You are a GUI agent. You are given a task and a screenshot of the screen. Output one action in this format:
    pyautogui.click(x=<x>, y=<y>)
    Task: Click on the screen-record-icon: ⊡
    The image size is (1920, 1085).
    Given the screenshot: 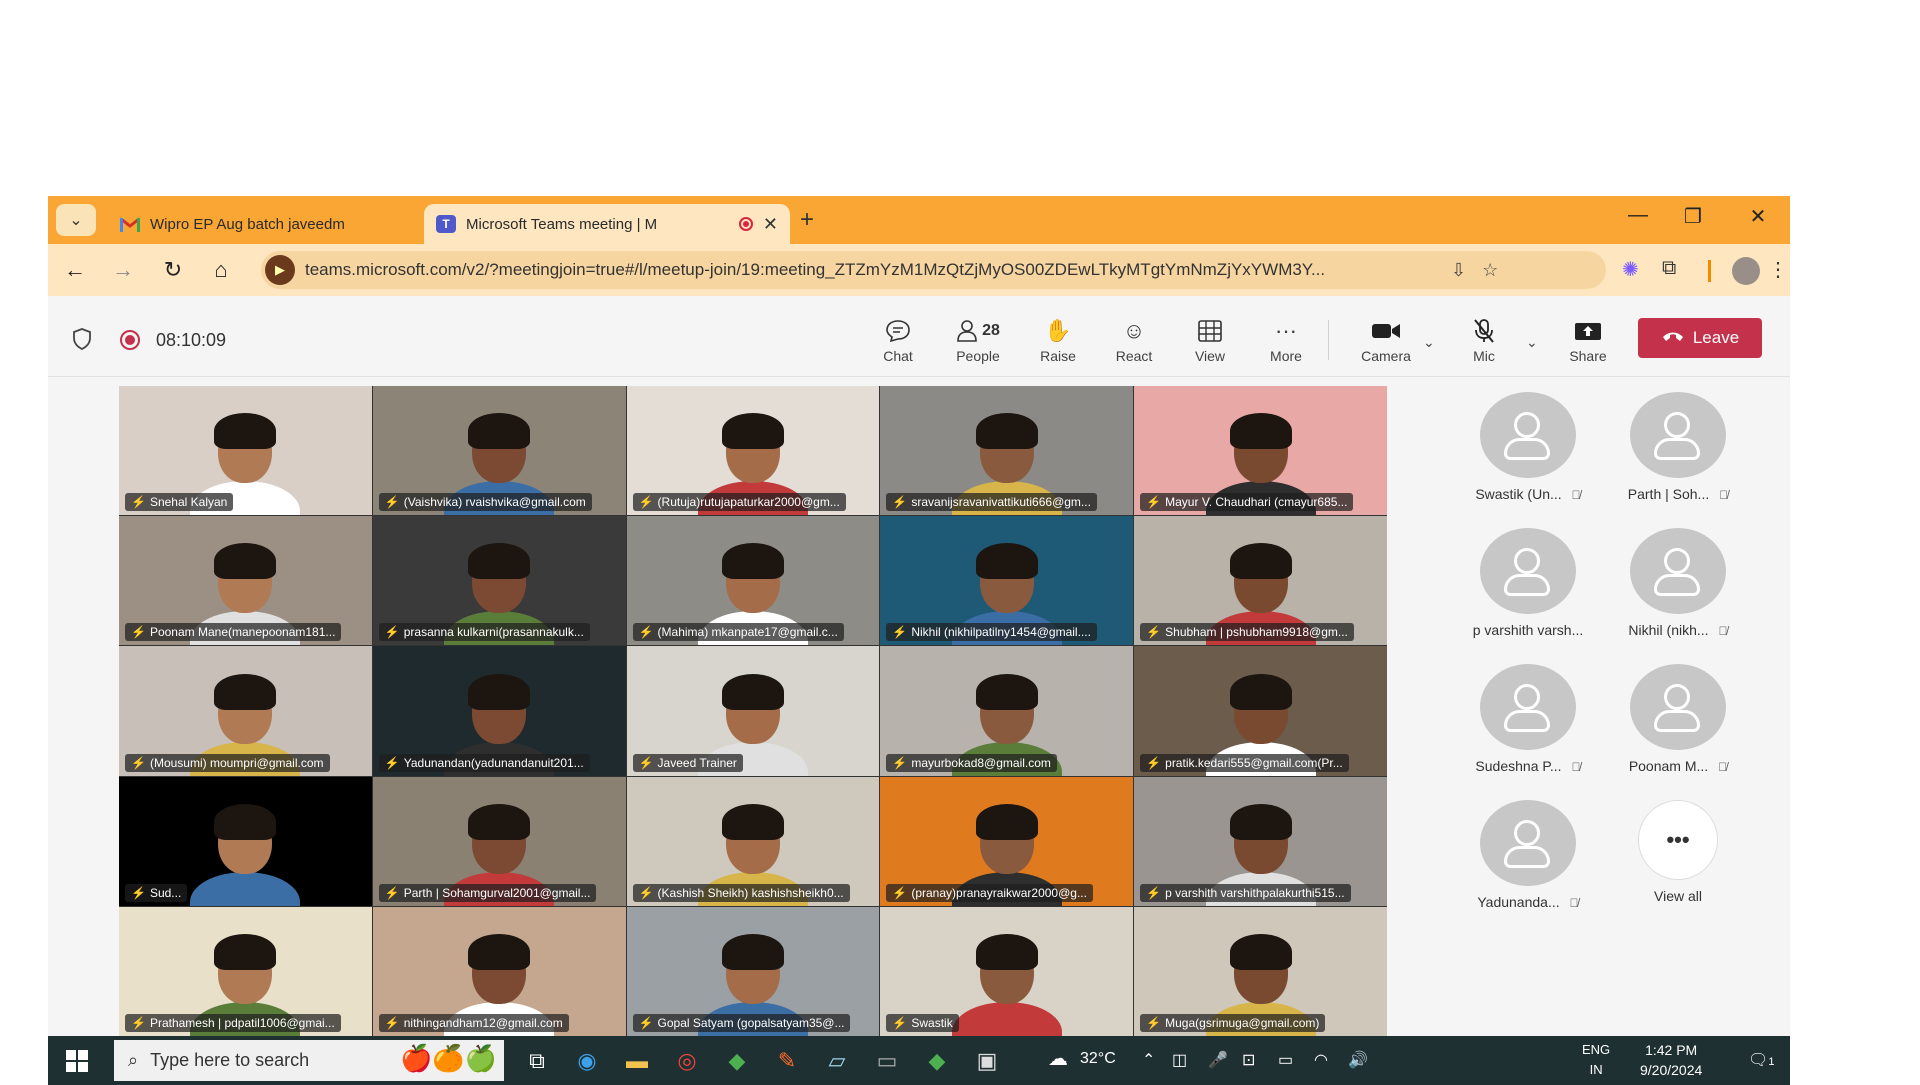 What is the action you would take?
    pyautogui.click(x=1248, y=1060)
    